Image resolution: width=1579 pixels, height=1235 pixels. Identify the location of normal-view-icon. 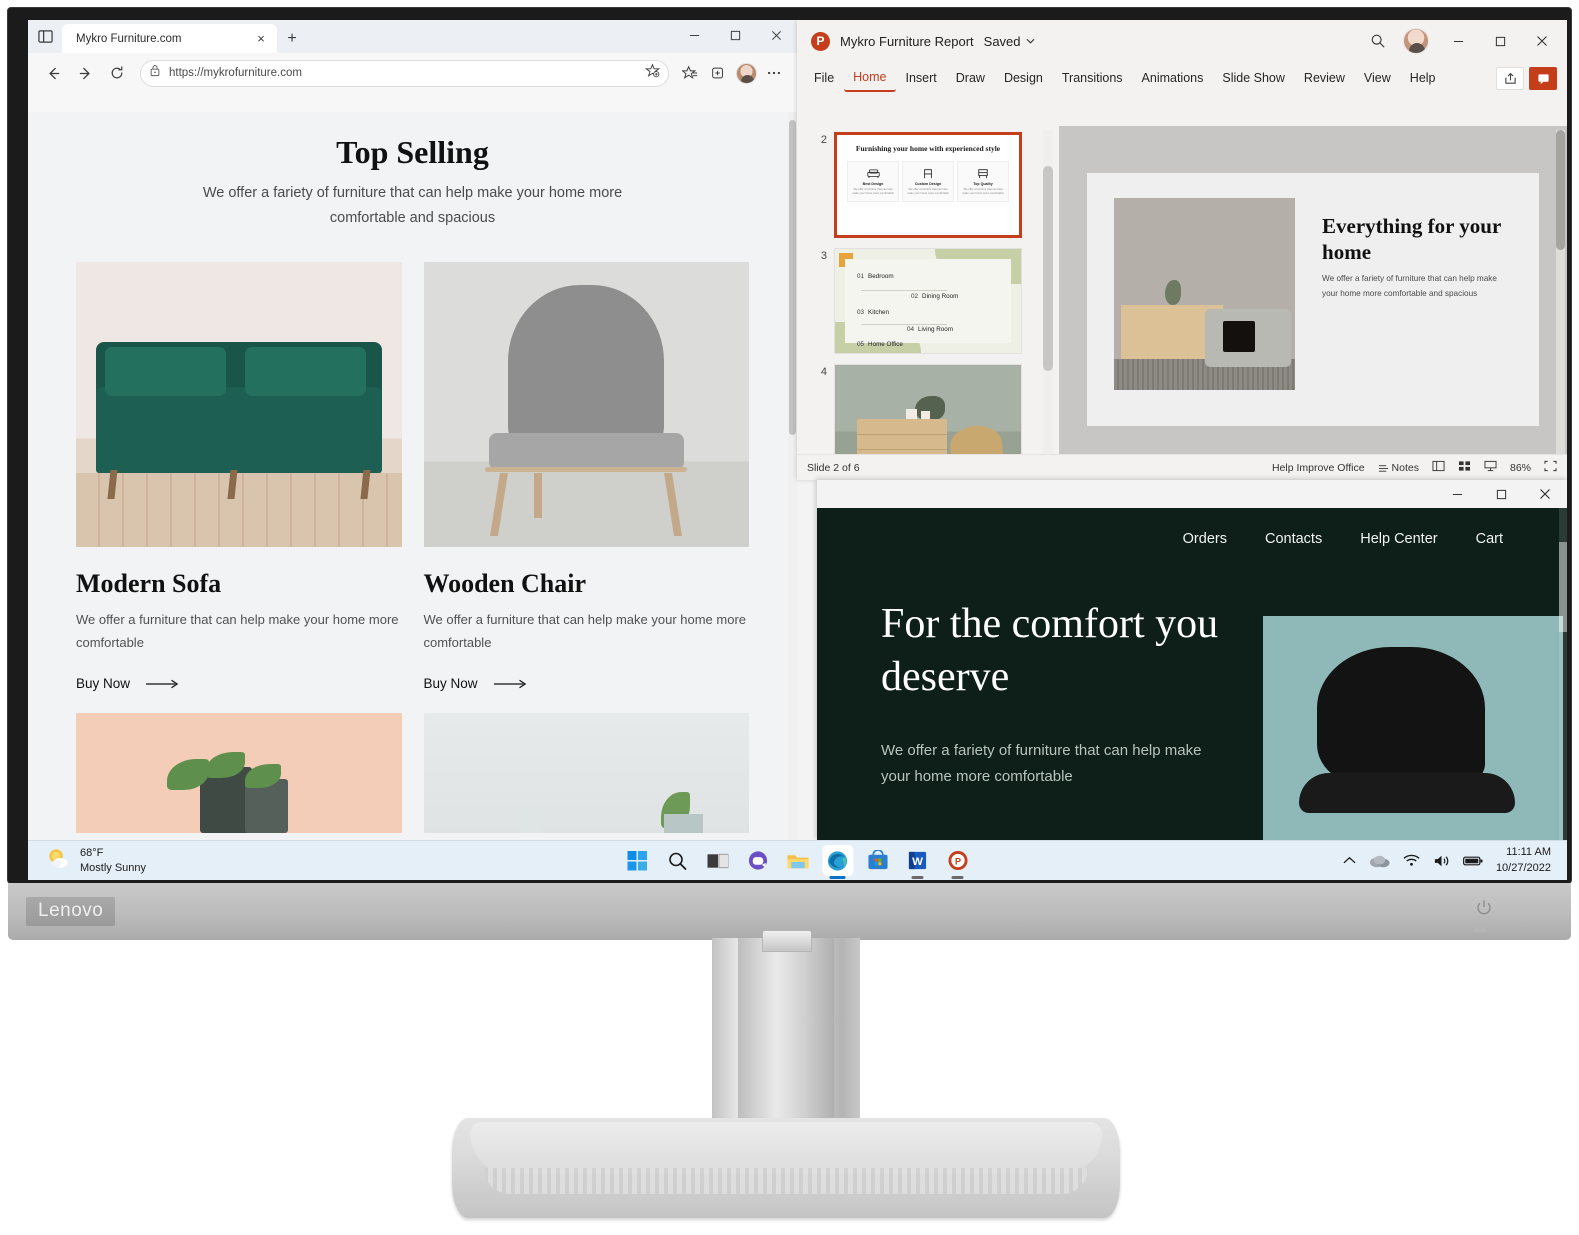
(1438, 467).